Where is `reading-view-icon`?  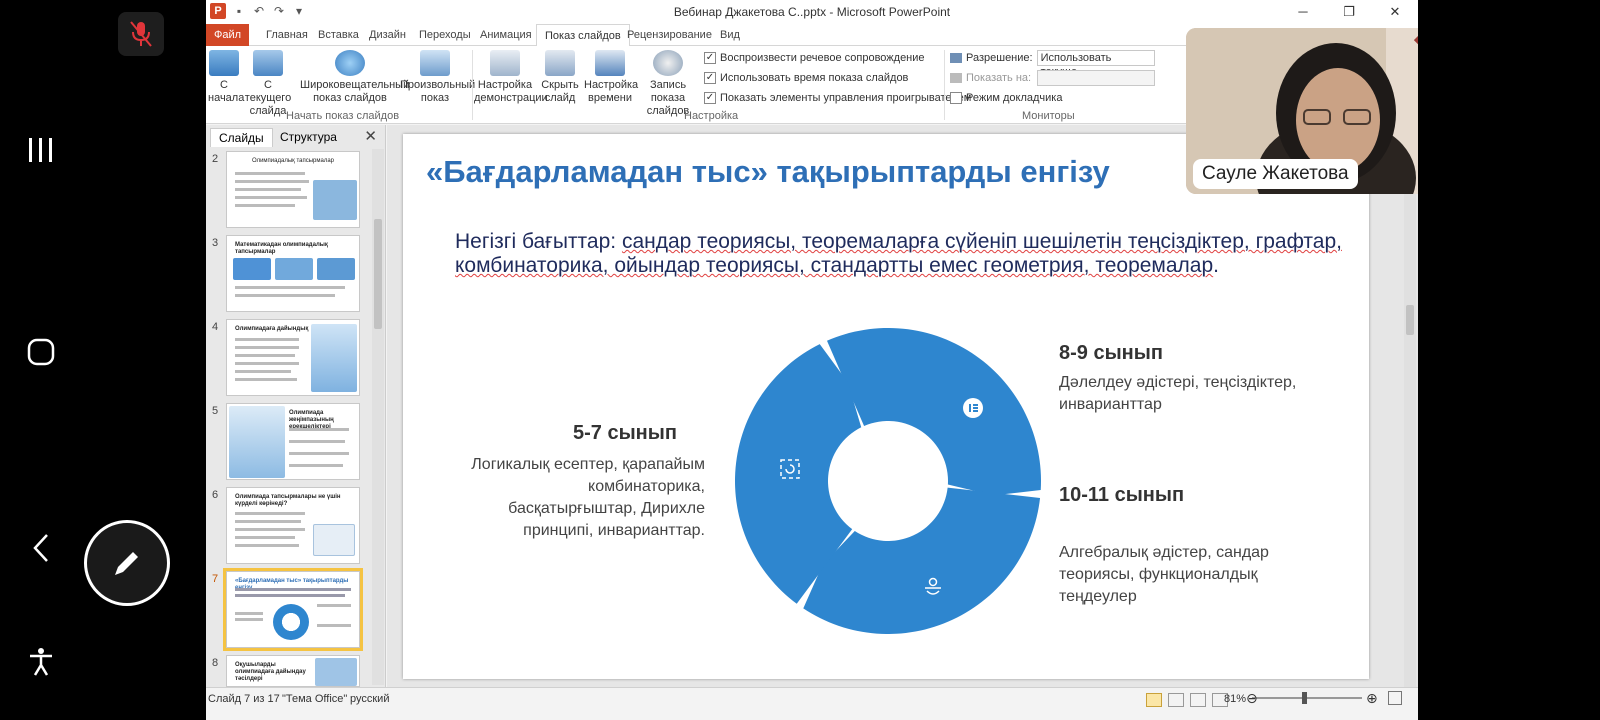 reading-view-icon is located at coordinates (1198, 700).